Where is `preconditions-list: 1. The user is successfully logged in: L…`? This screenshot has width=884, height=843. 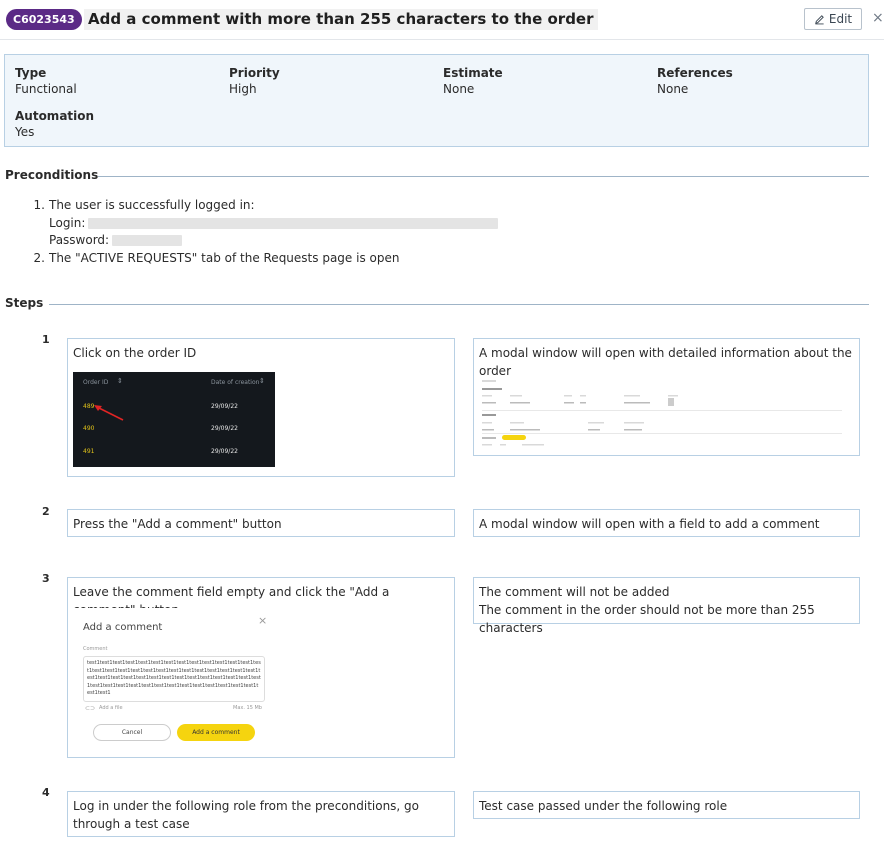
preconditions-list: 1. The user is successfully logged in: L… is located at coordinates (290, 232).